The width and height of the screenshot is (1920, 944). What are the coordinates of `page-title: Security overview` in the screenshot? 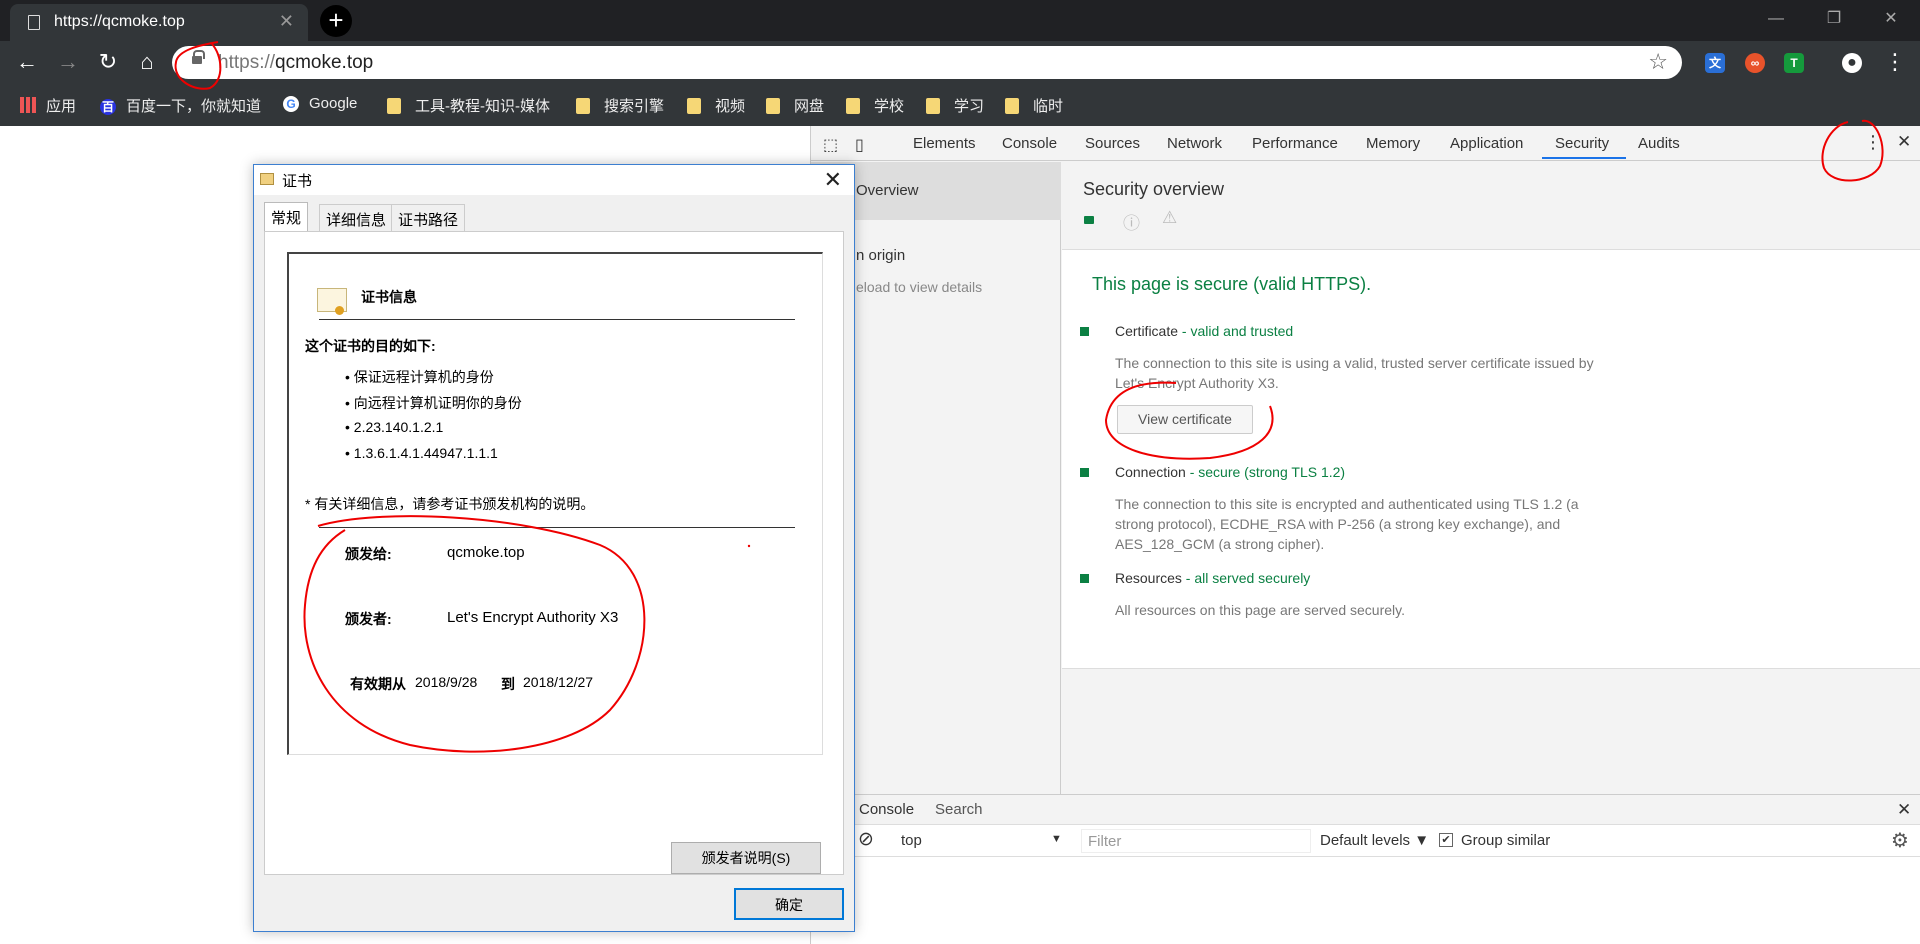 It's located at (1154, 189).